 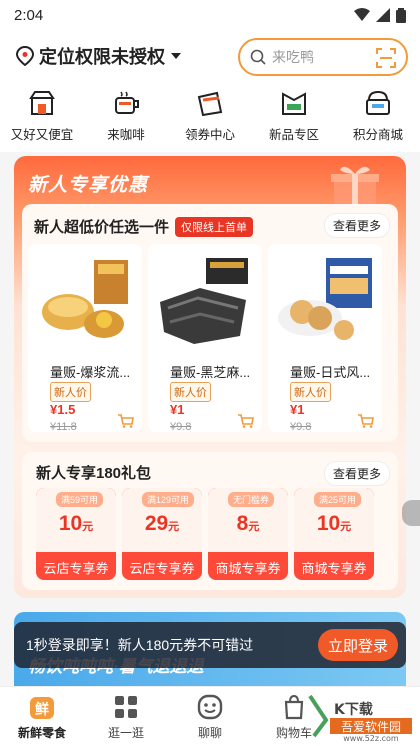 I want to click on quick-entry-new: 新品专区, so click(x=294, y=115).